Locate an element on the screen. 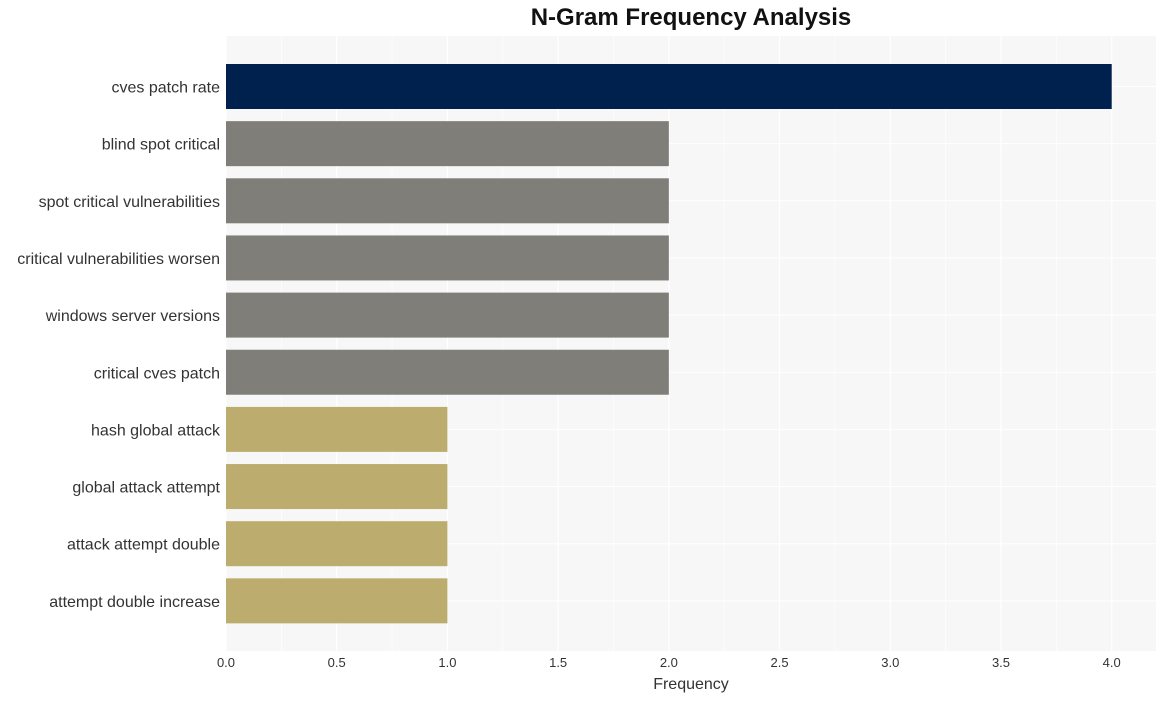  x-tick-label: 2.0 is located at coordinates (669, 662).